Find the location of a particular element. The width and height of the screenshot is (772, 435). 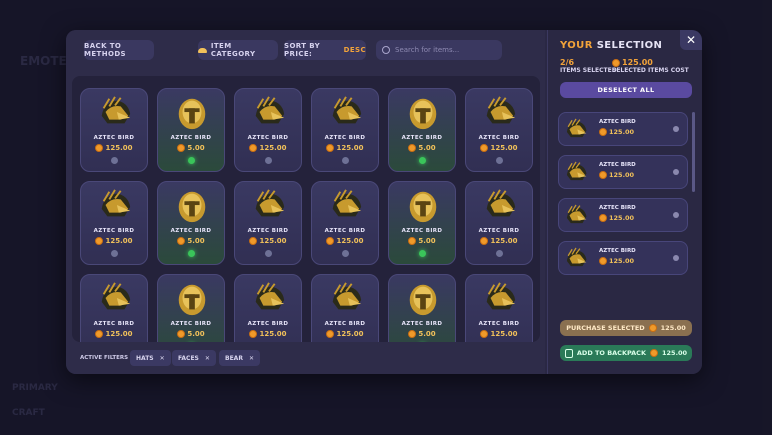

chip-label: BEAR is located at coordinates (234, 358).